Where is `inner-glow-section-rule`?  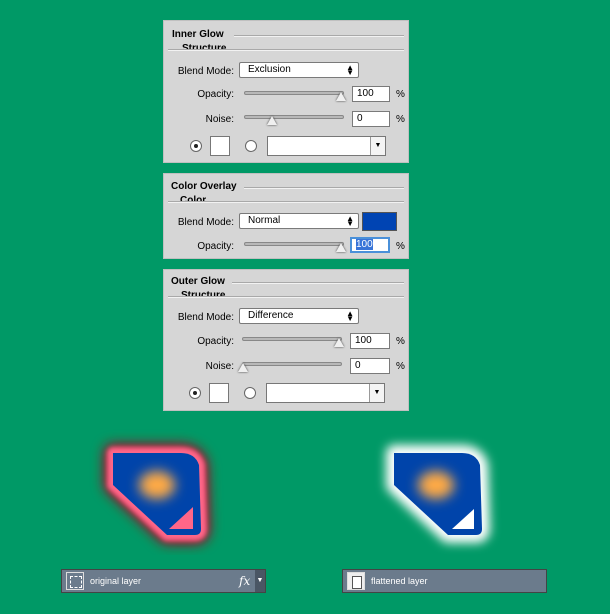
inner-glow-section-rule is located at coordinates (286, 50).